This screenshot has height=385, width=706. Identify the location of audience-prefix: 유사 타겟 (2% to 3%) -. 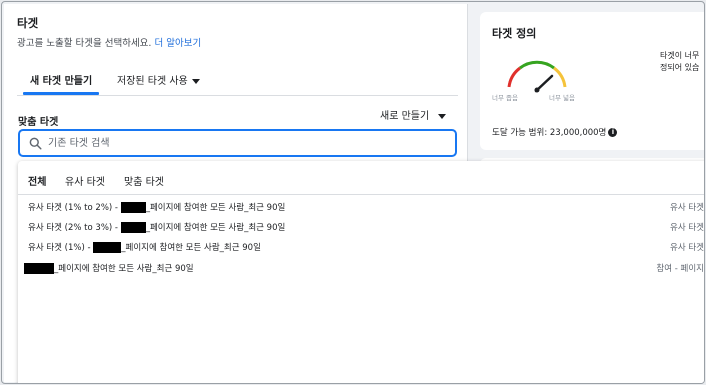
(74, 228).